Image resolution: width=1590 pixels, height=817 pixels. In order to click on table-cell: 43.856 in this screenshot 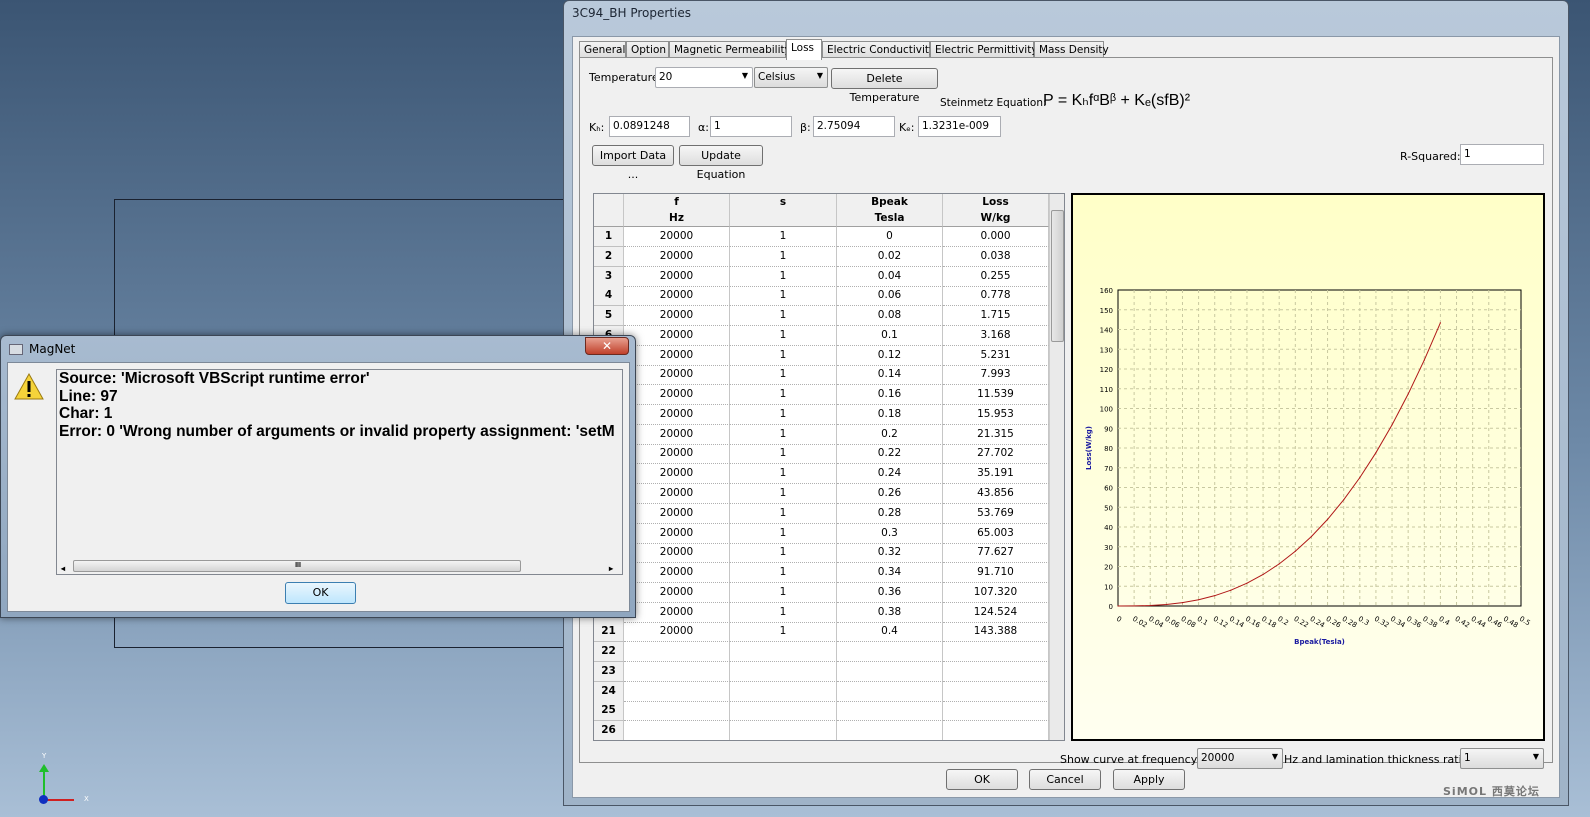, I will do `click(996, 494)`.